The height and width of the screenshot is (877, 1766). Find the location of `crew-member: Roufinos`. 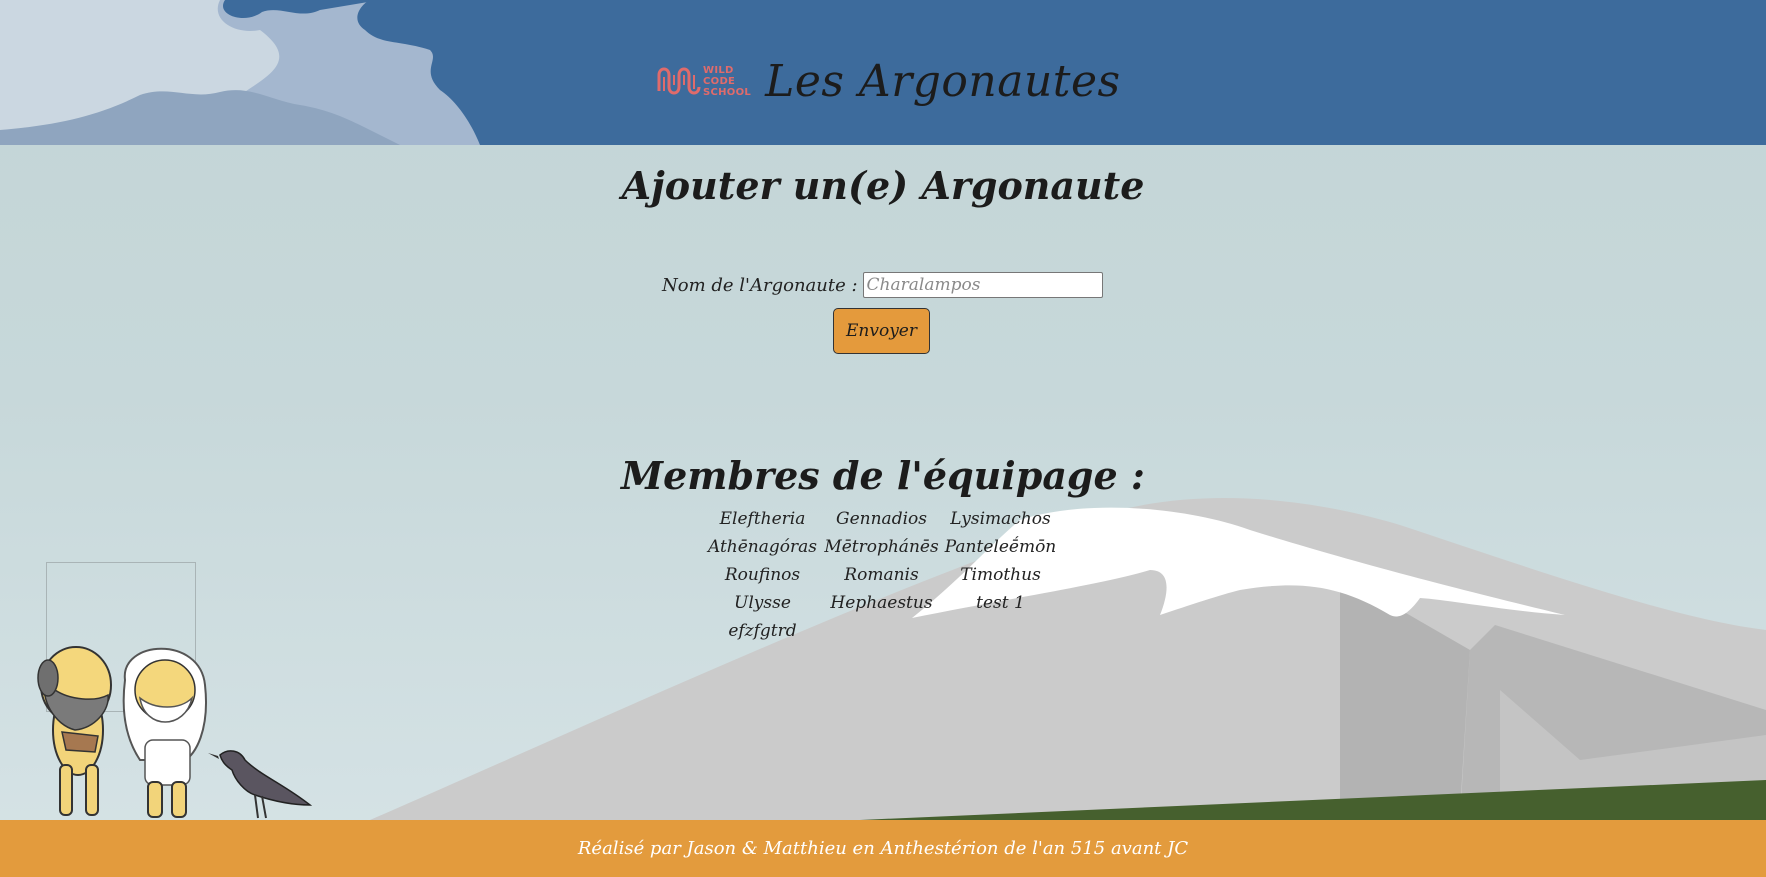

crew-member: Roufinos is located at coordinates (762, 575).